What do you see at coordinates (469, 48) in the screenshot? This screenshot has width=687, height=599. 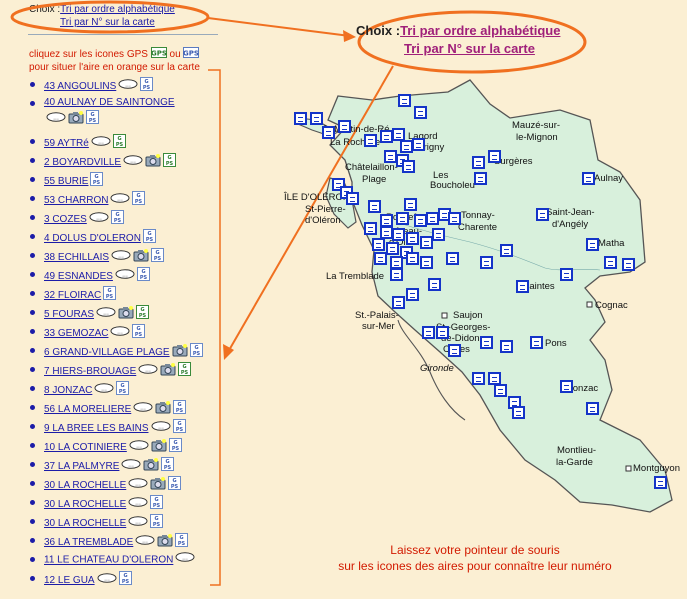 I see `sort-number-link-big: Tri par N° sur la carte` at bounding box center [469, 48].